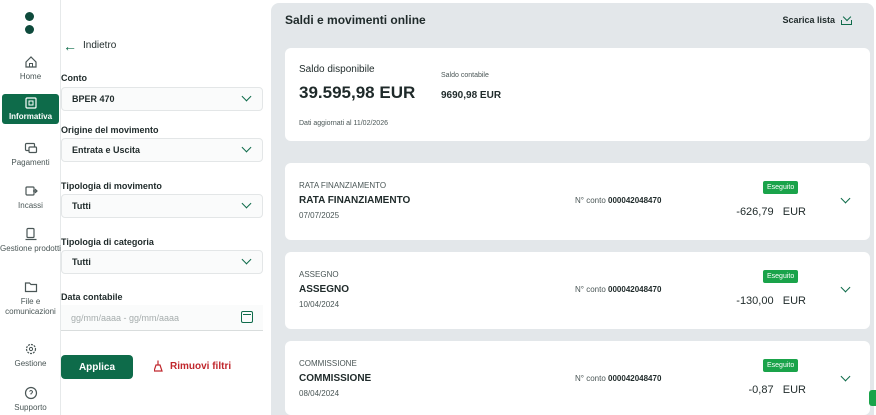  I want to click on available-balance-value: 39.595,98 EUR, so click(357, 92).